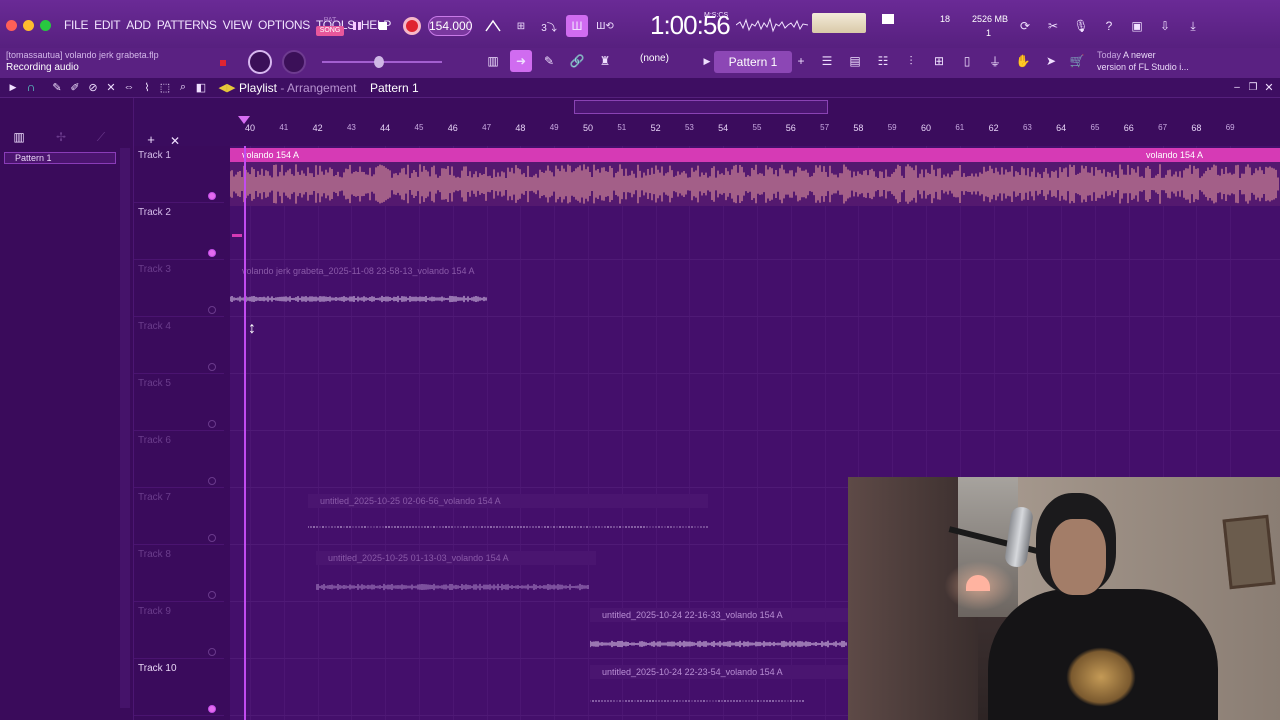  What do you see at coordinates (450, 26) in the screenshot?
I see `tempo-display: 154.000` at bounding box center [450, 26].